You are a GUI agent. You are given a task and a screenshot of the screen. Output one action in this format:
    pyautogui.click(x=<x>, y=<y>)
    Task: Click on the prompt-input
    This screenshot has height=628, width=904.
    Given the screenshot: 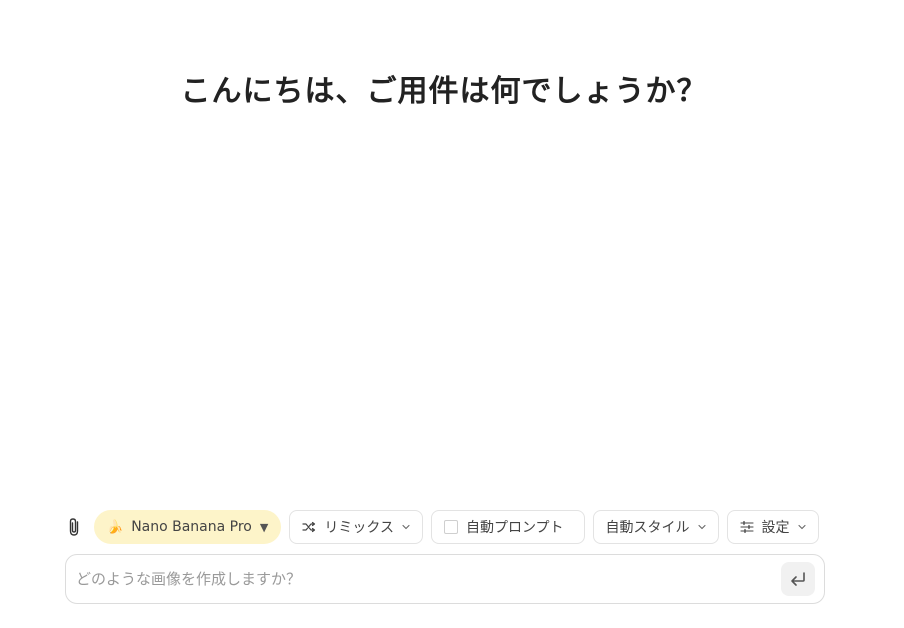 What is the action you would take?
    pyautogui.click(x=423, y=579)
    